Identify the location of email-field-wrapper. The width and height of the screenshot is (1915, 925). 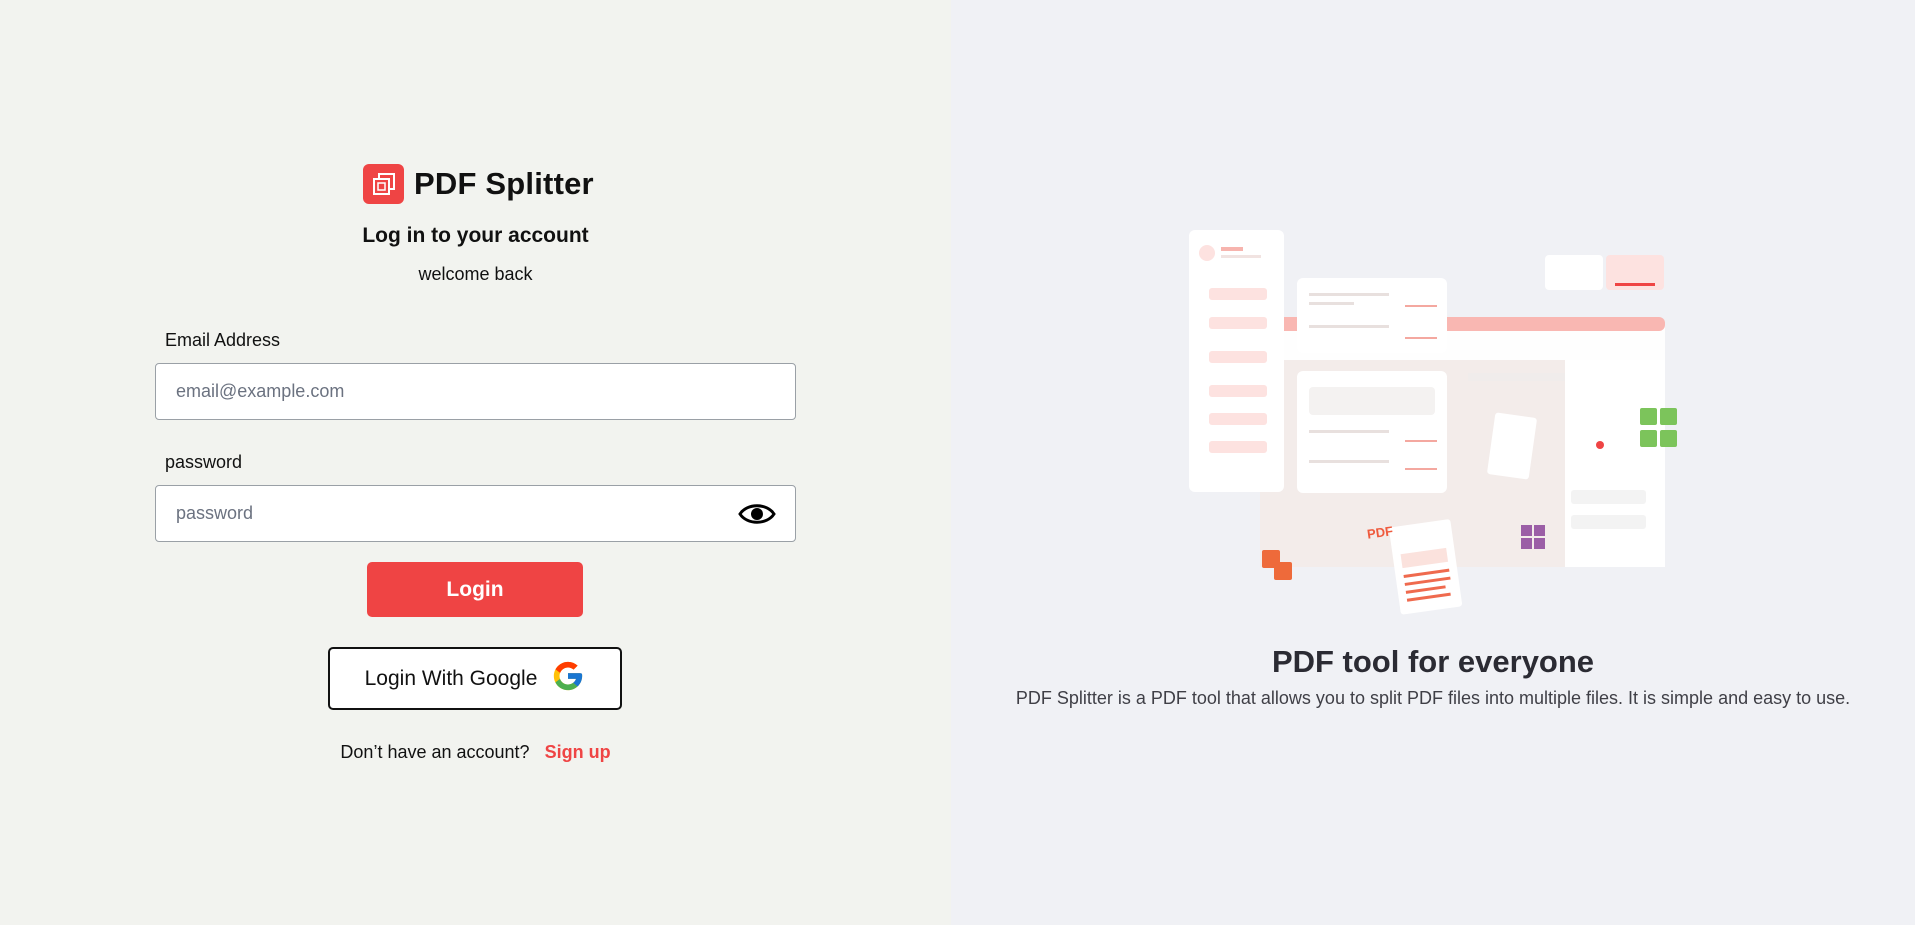
(475, 391).